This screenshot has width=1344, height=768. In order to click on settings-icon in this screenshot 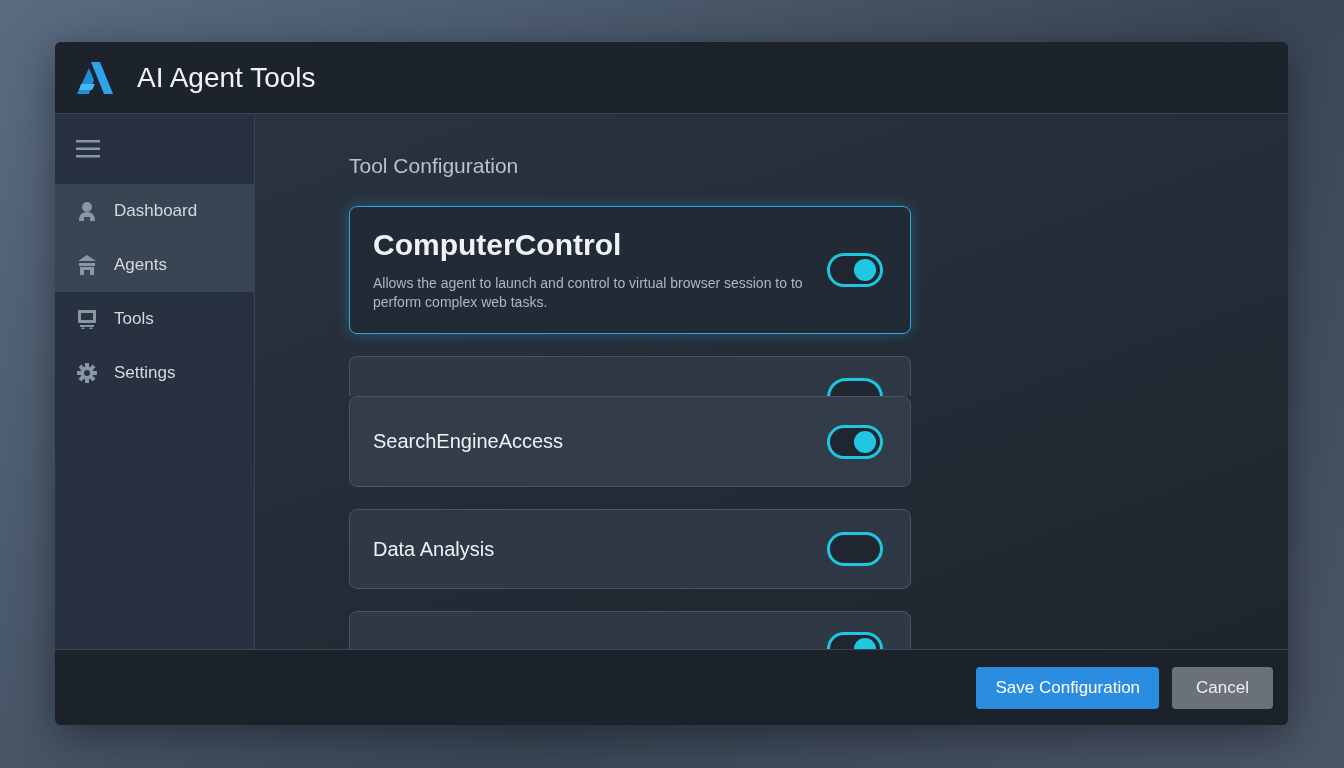, I will do `click(87, 373)`.